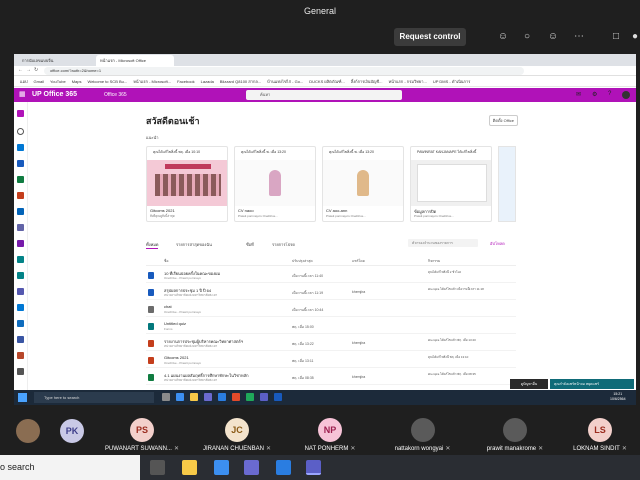 The image size is (640, 480). What do you see at coordinates (20, 243) in the screenshot?
I see `onenote-icon` at bounding box center [20, 243].